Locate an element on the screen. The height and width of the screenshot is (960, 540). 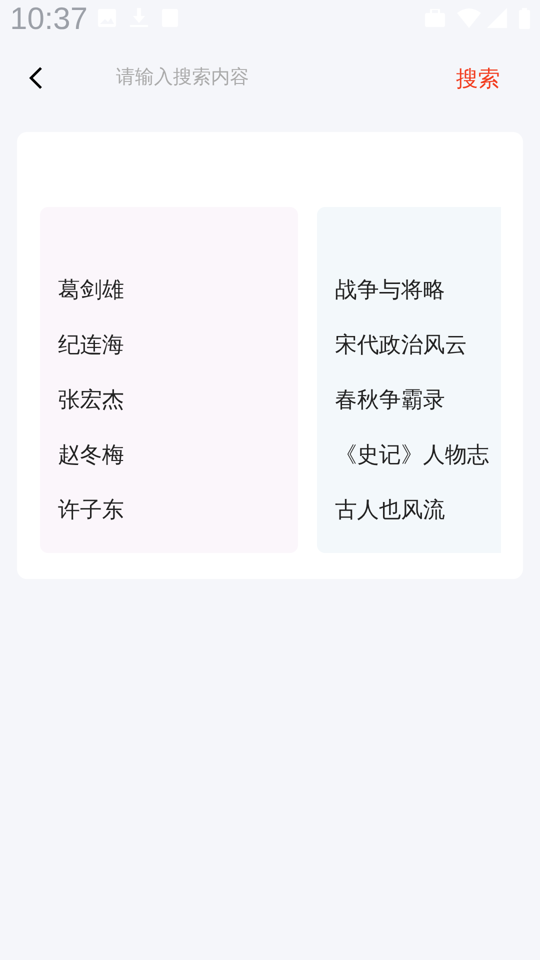
list-item: 宋代政治风云 is located at coordinates (401, 344).